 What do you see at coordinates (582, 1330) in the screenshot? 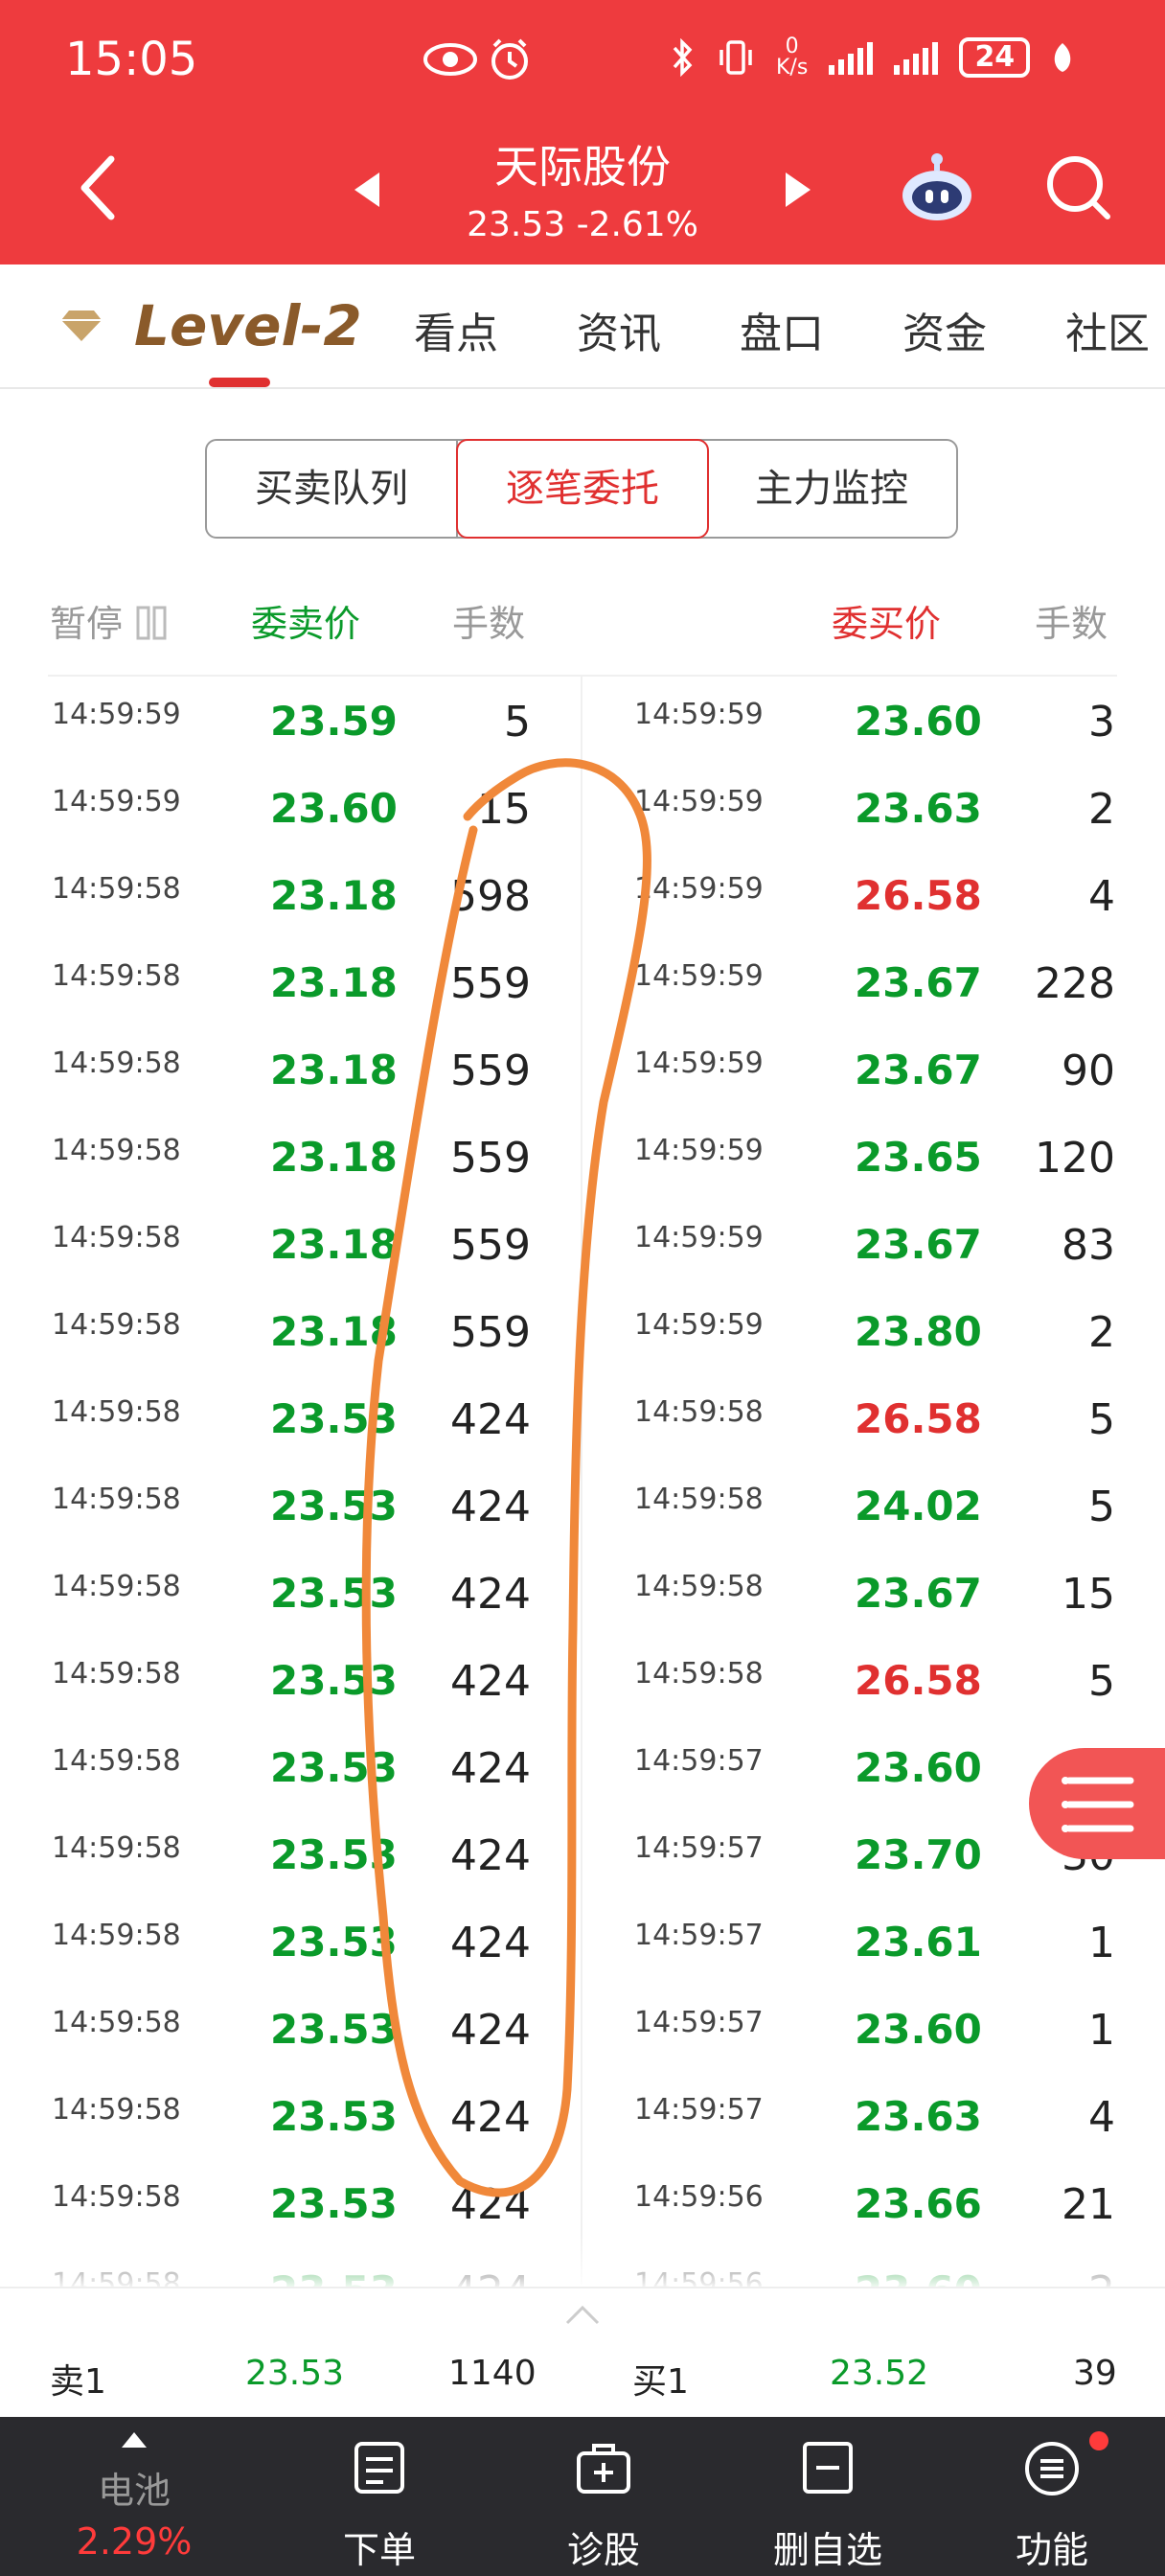
I see `order-row: 14:59:58 23.18 559 14:59:59 23.80 2` at bounding box center [582, 1330].